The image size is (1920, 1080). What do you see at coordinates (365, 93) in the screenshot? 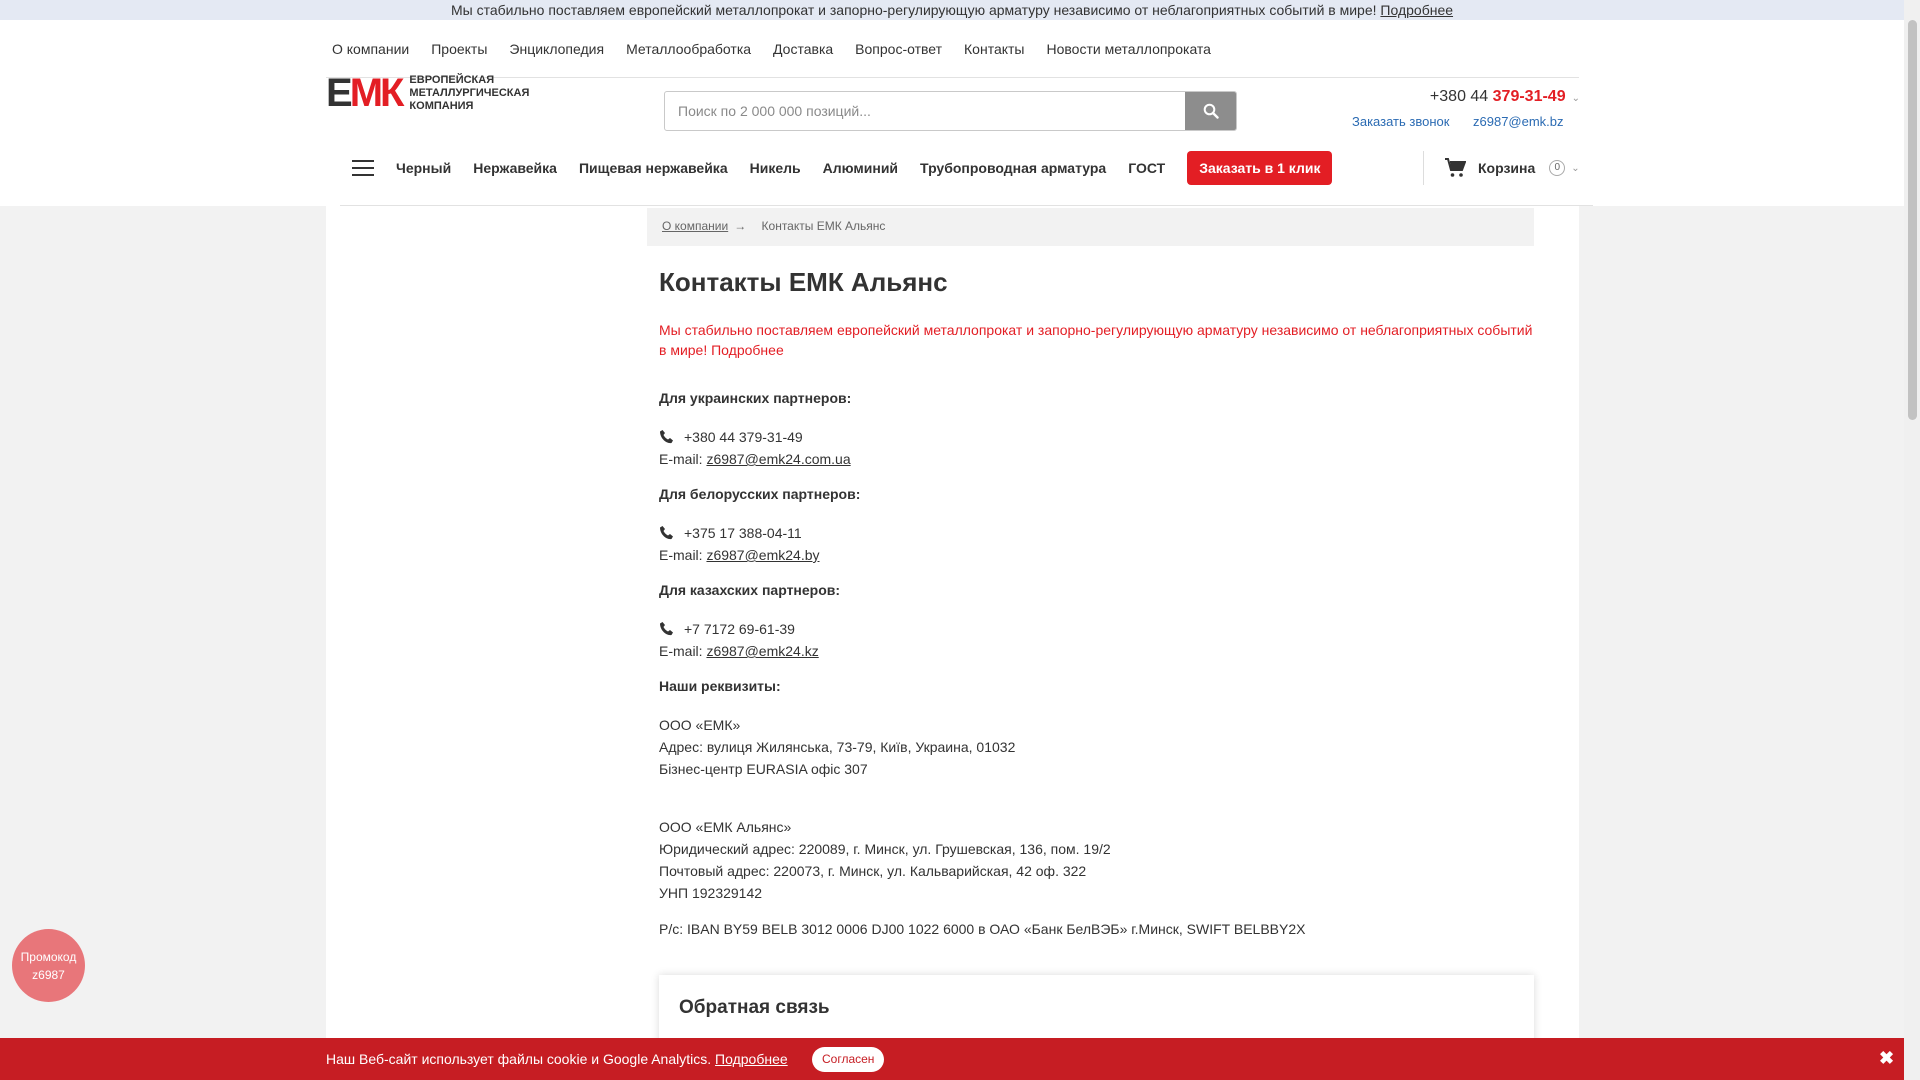
I see `logo-mark: ЕМК` at bounding box center [365, 93].